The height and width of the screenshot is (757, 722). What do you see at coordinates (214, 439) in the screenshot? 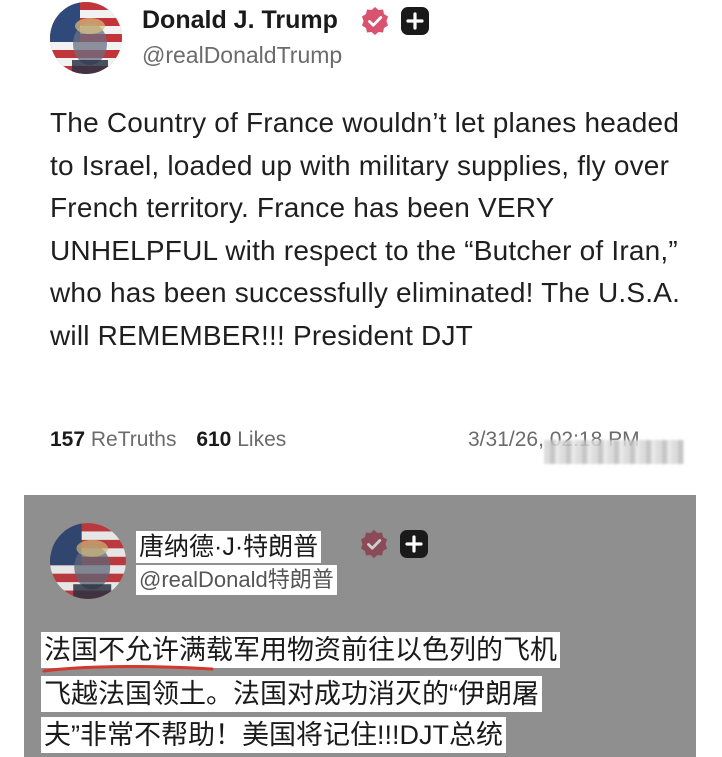
I see `likes-count: 610` at bounding box center [214, 439].